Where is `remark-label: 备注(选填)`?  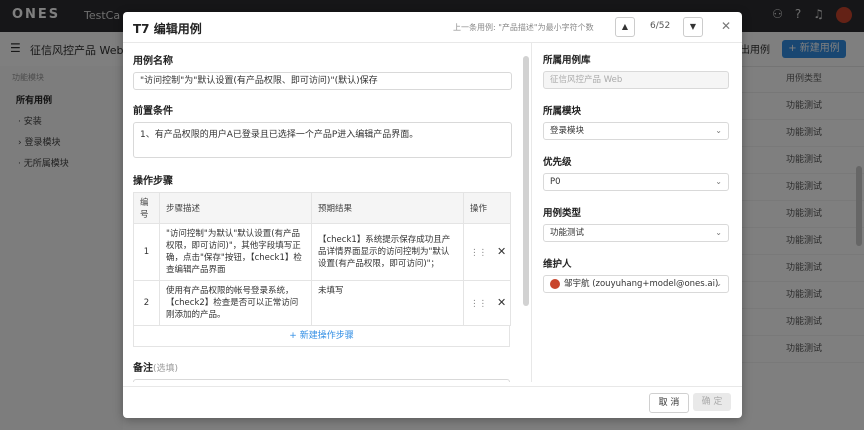
remark-label: 备注(选填) is located at coordinates (322, 366).